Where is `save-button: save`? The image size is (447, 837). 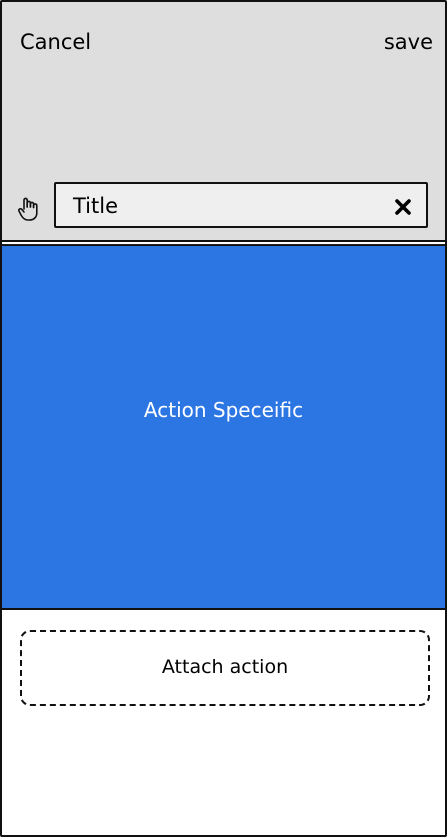 save-button: save is located at coordinates (408, 42).